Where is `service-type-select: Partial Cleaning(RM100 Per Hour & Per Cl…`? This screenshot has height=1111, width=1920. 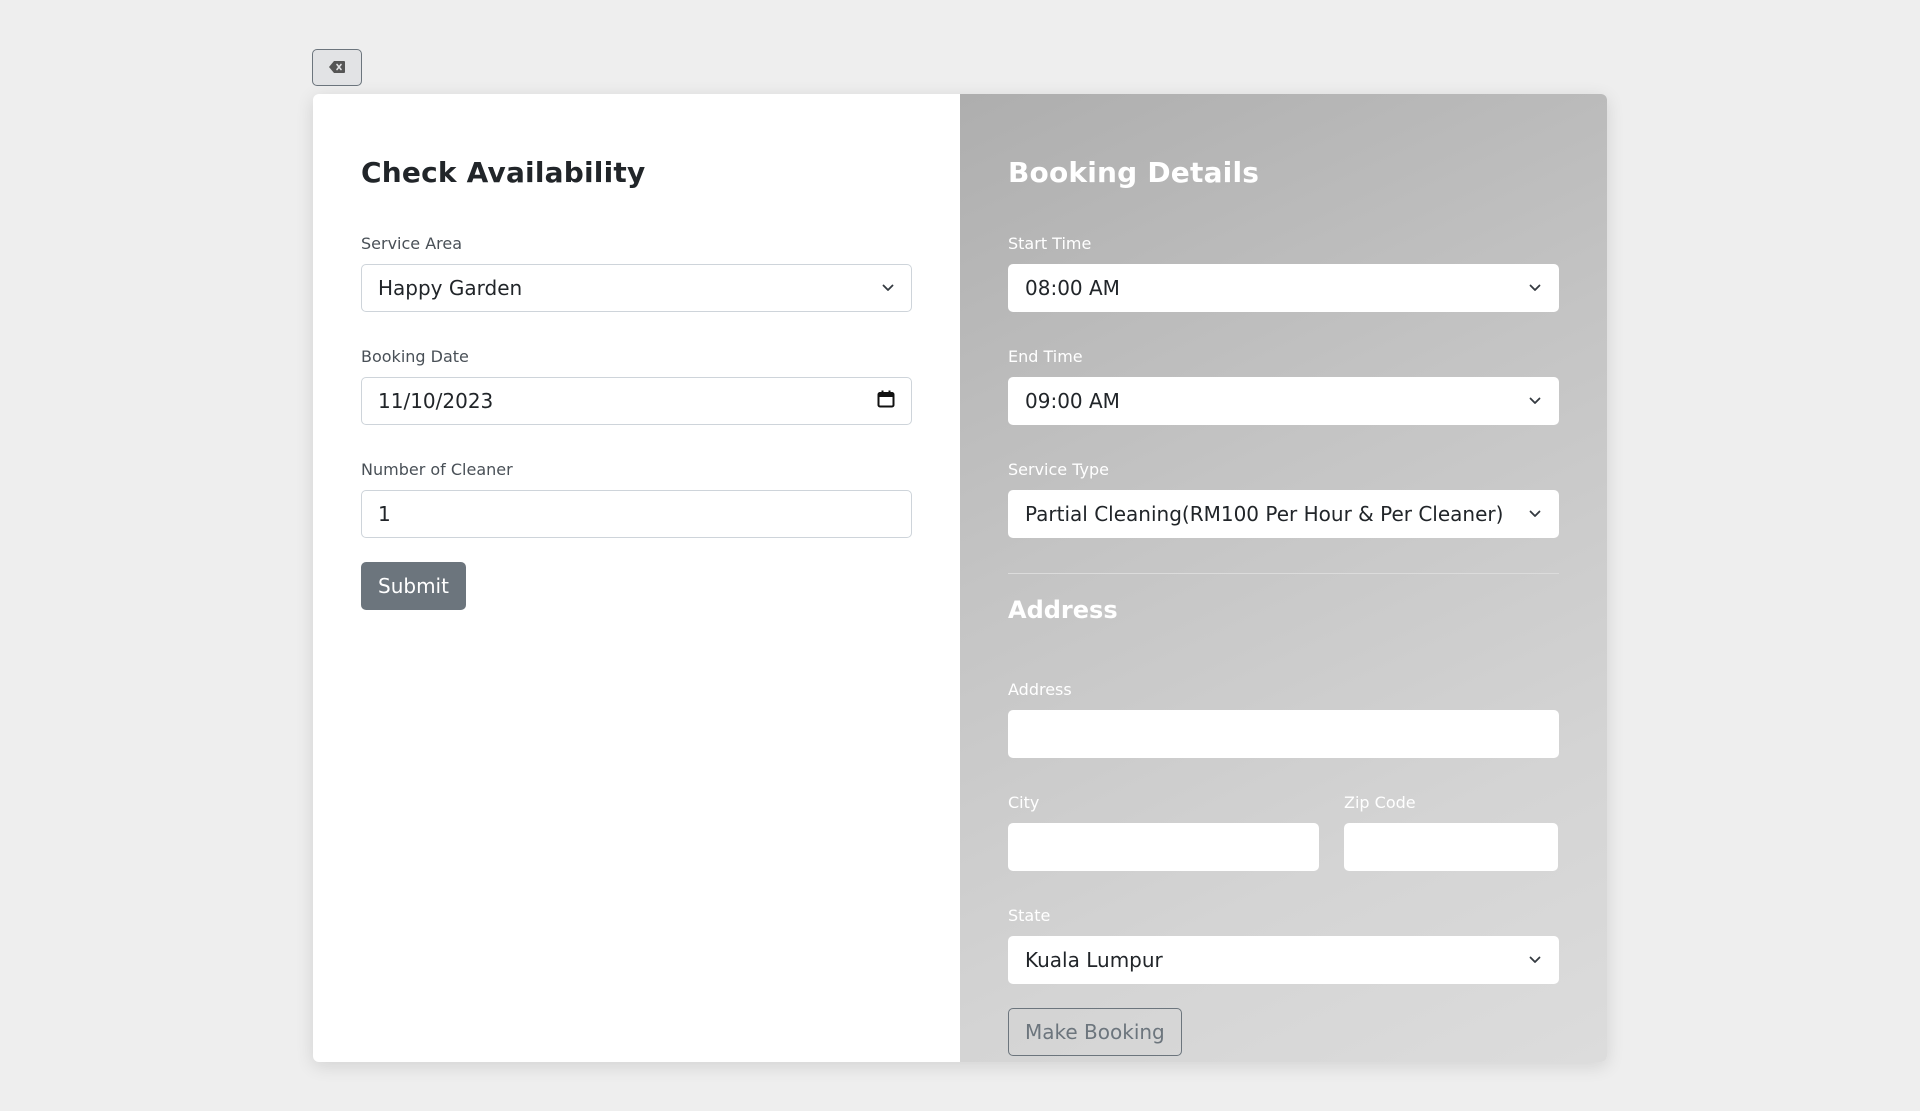
service-type-select: Partial Cleaning(RM100 Per Hour & Per Cl… is located at coordinates (1283, 514).